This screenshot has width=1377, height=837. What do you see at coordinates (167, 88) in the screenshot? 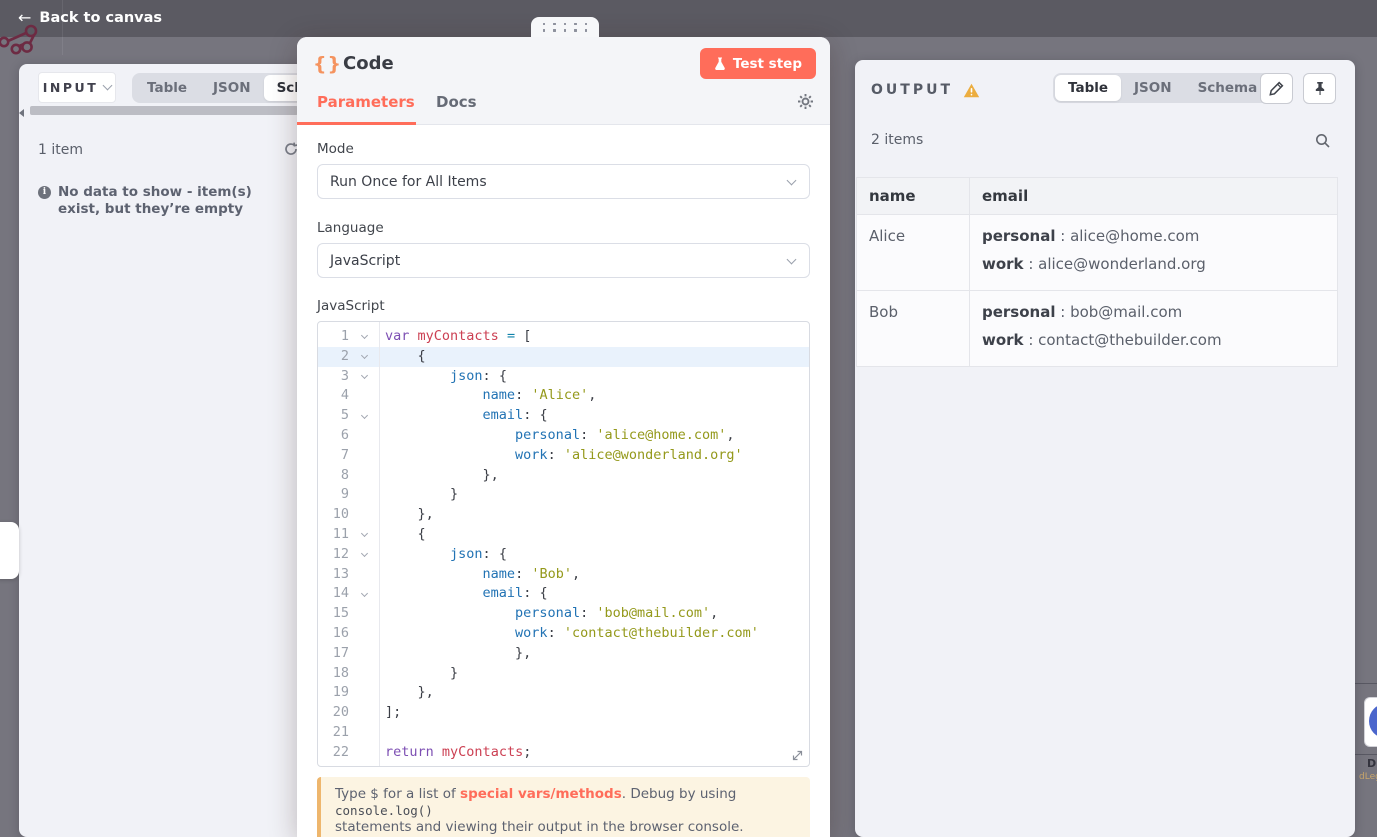
I see `input-tab-table: Table` at bounding box center [167, 88].